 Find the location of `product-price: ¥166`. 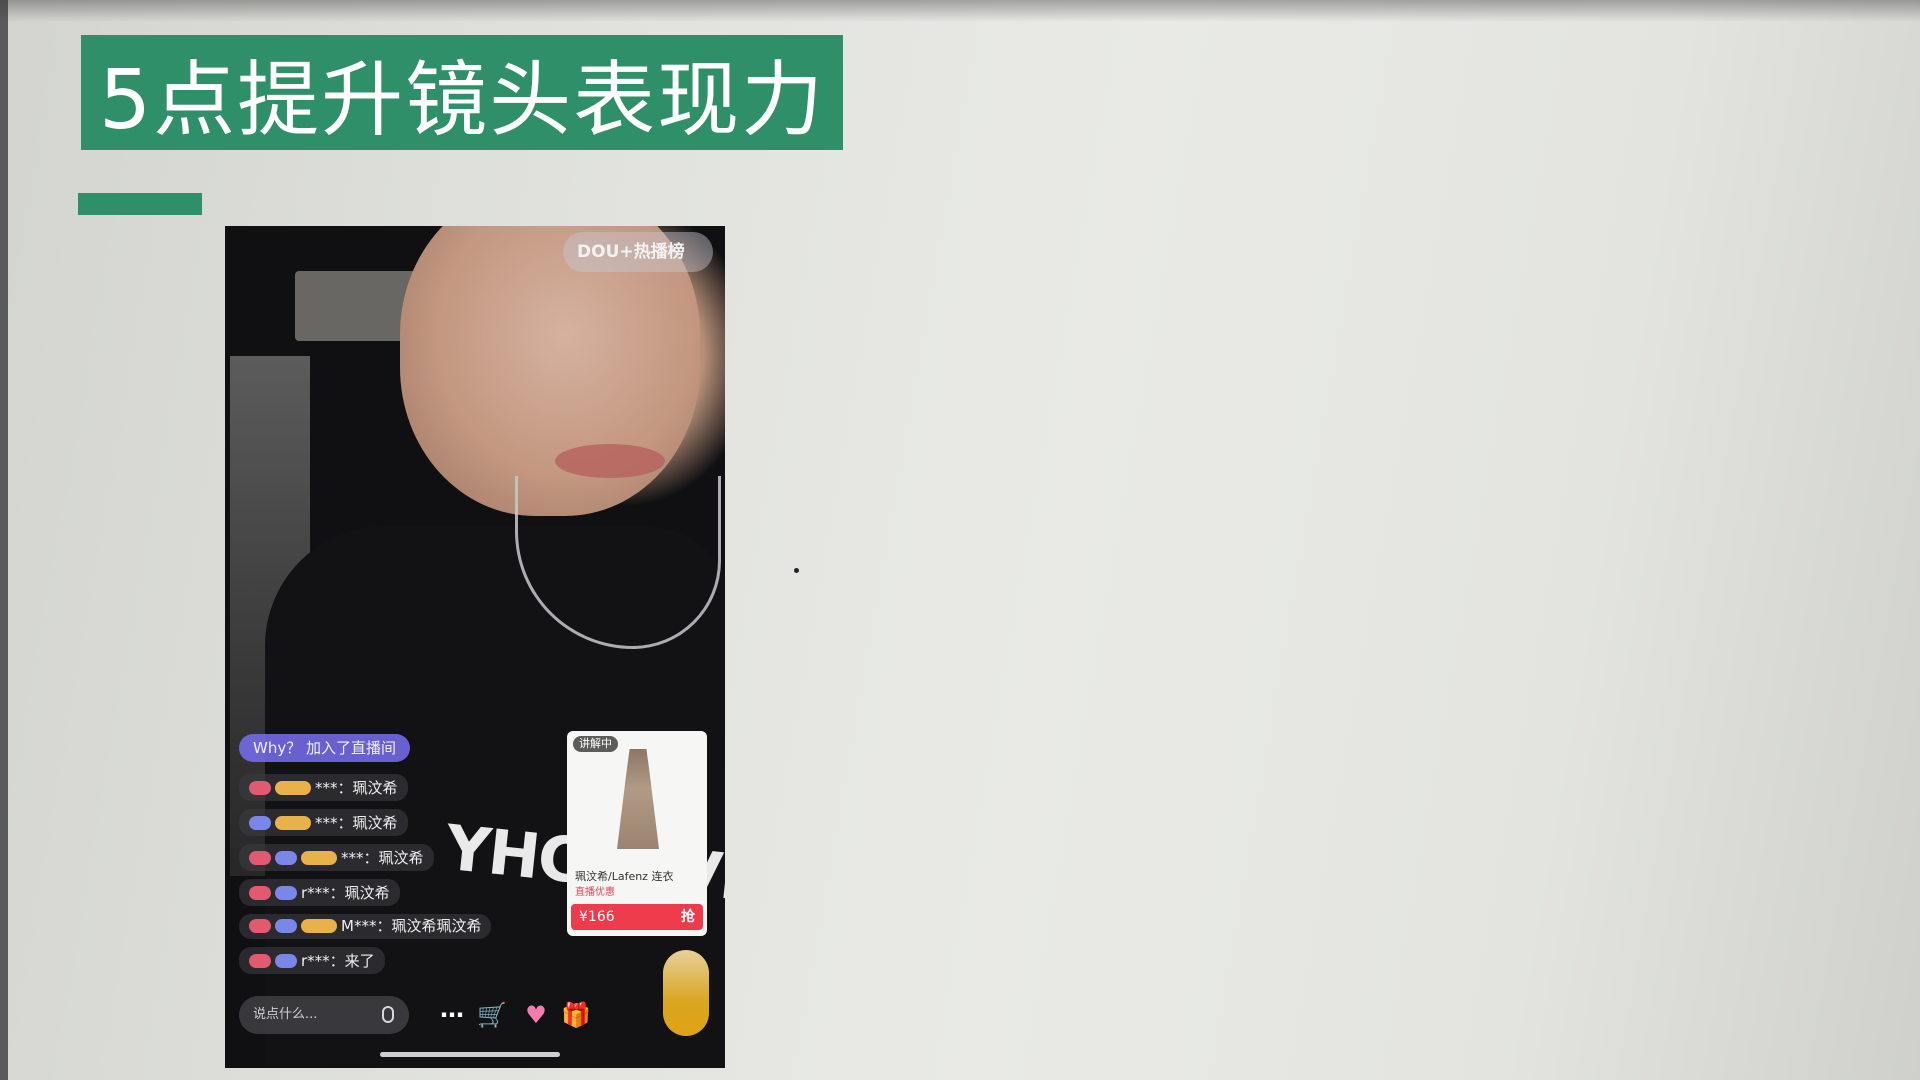

product-price: ¥166 is located at coordinates (597, 917).